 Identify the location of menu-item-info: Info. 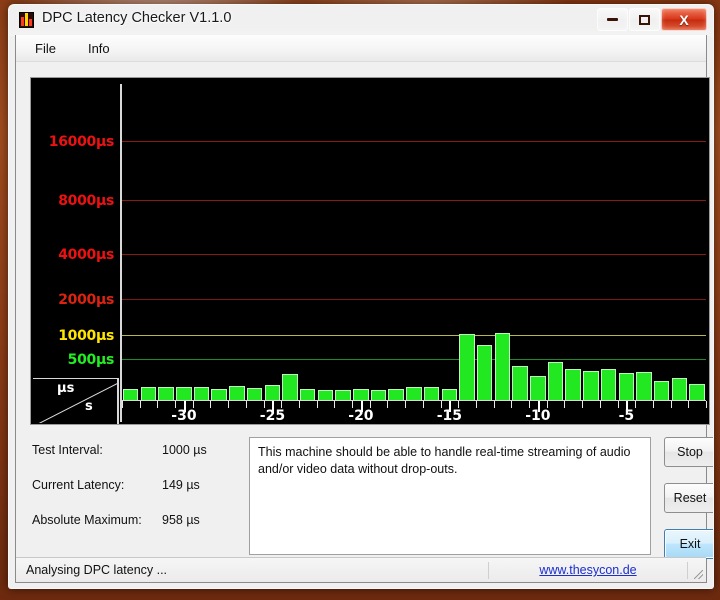
(99, 48).